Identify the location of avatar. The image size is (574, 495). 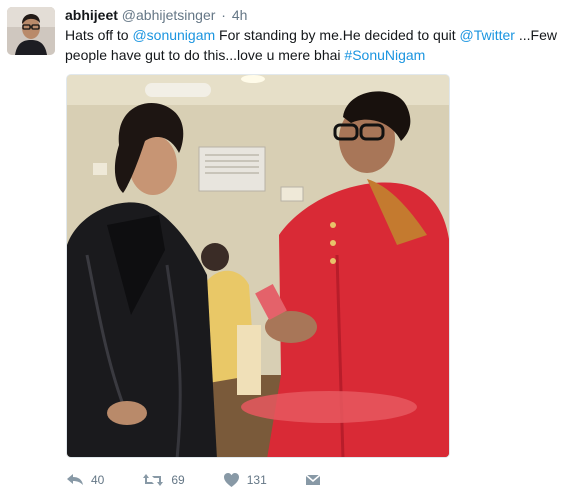
(31, 31).